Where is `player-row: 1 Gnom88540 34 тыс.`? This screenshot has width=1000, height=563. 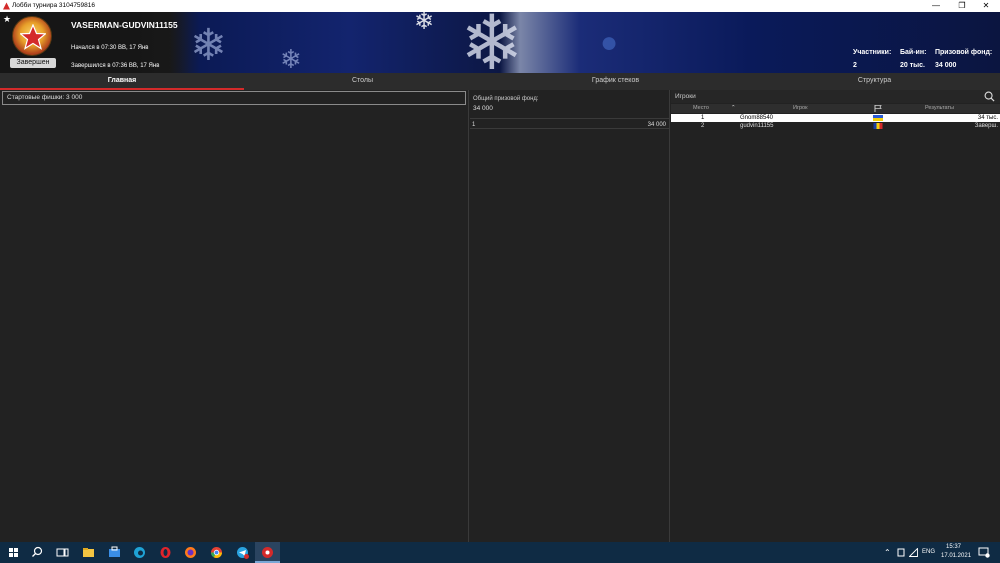
player-row: 1 Gnom88540 34 тыс. is located at coordinates (835, 118).